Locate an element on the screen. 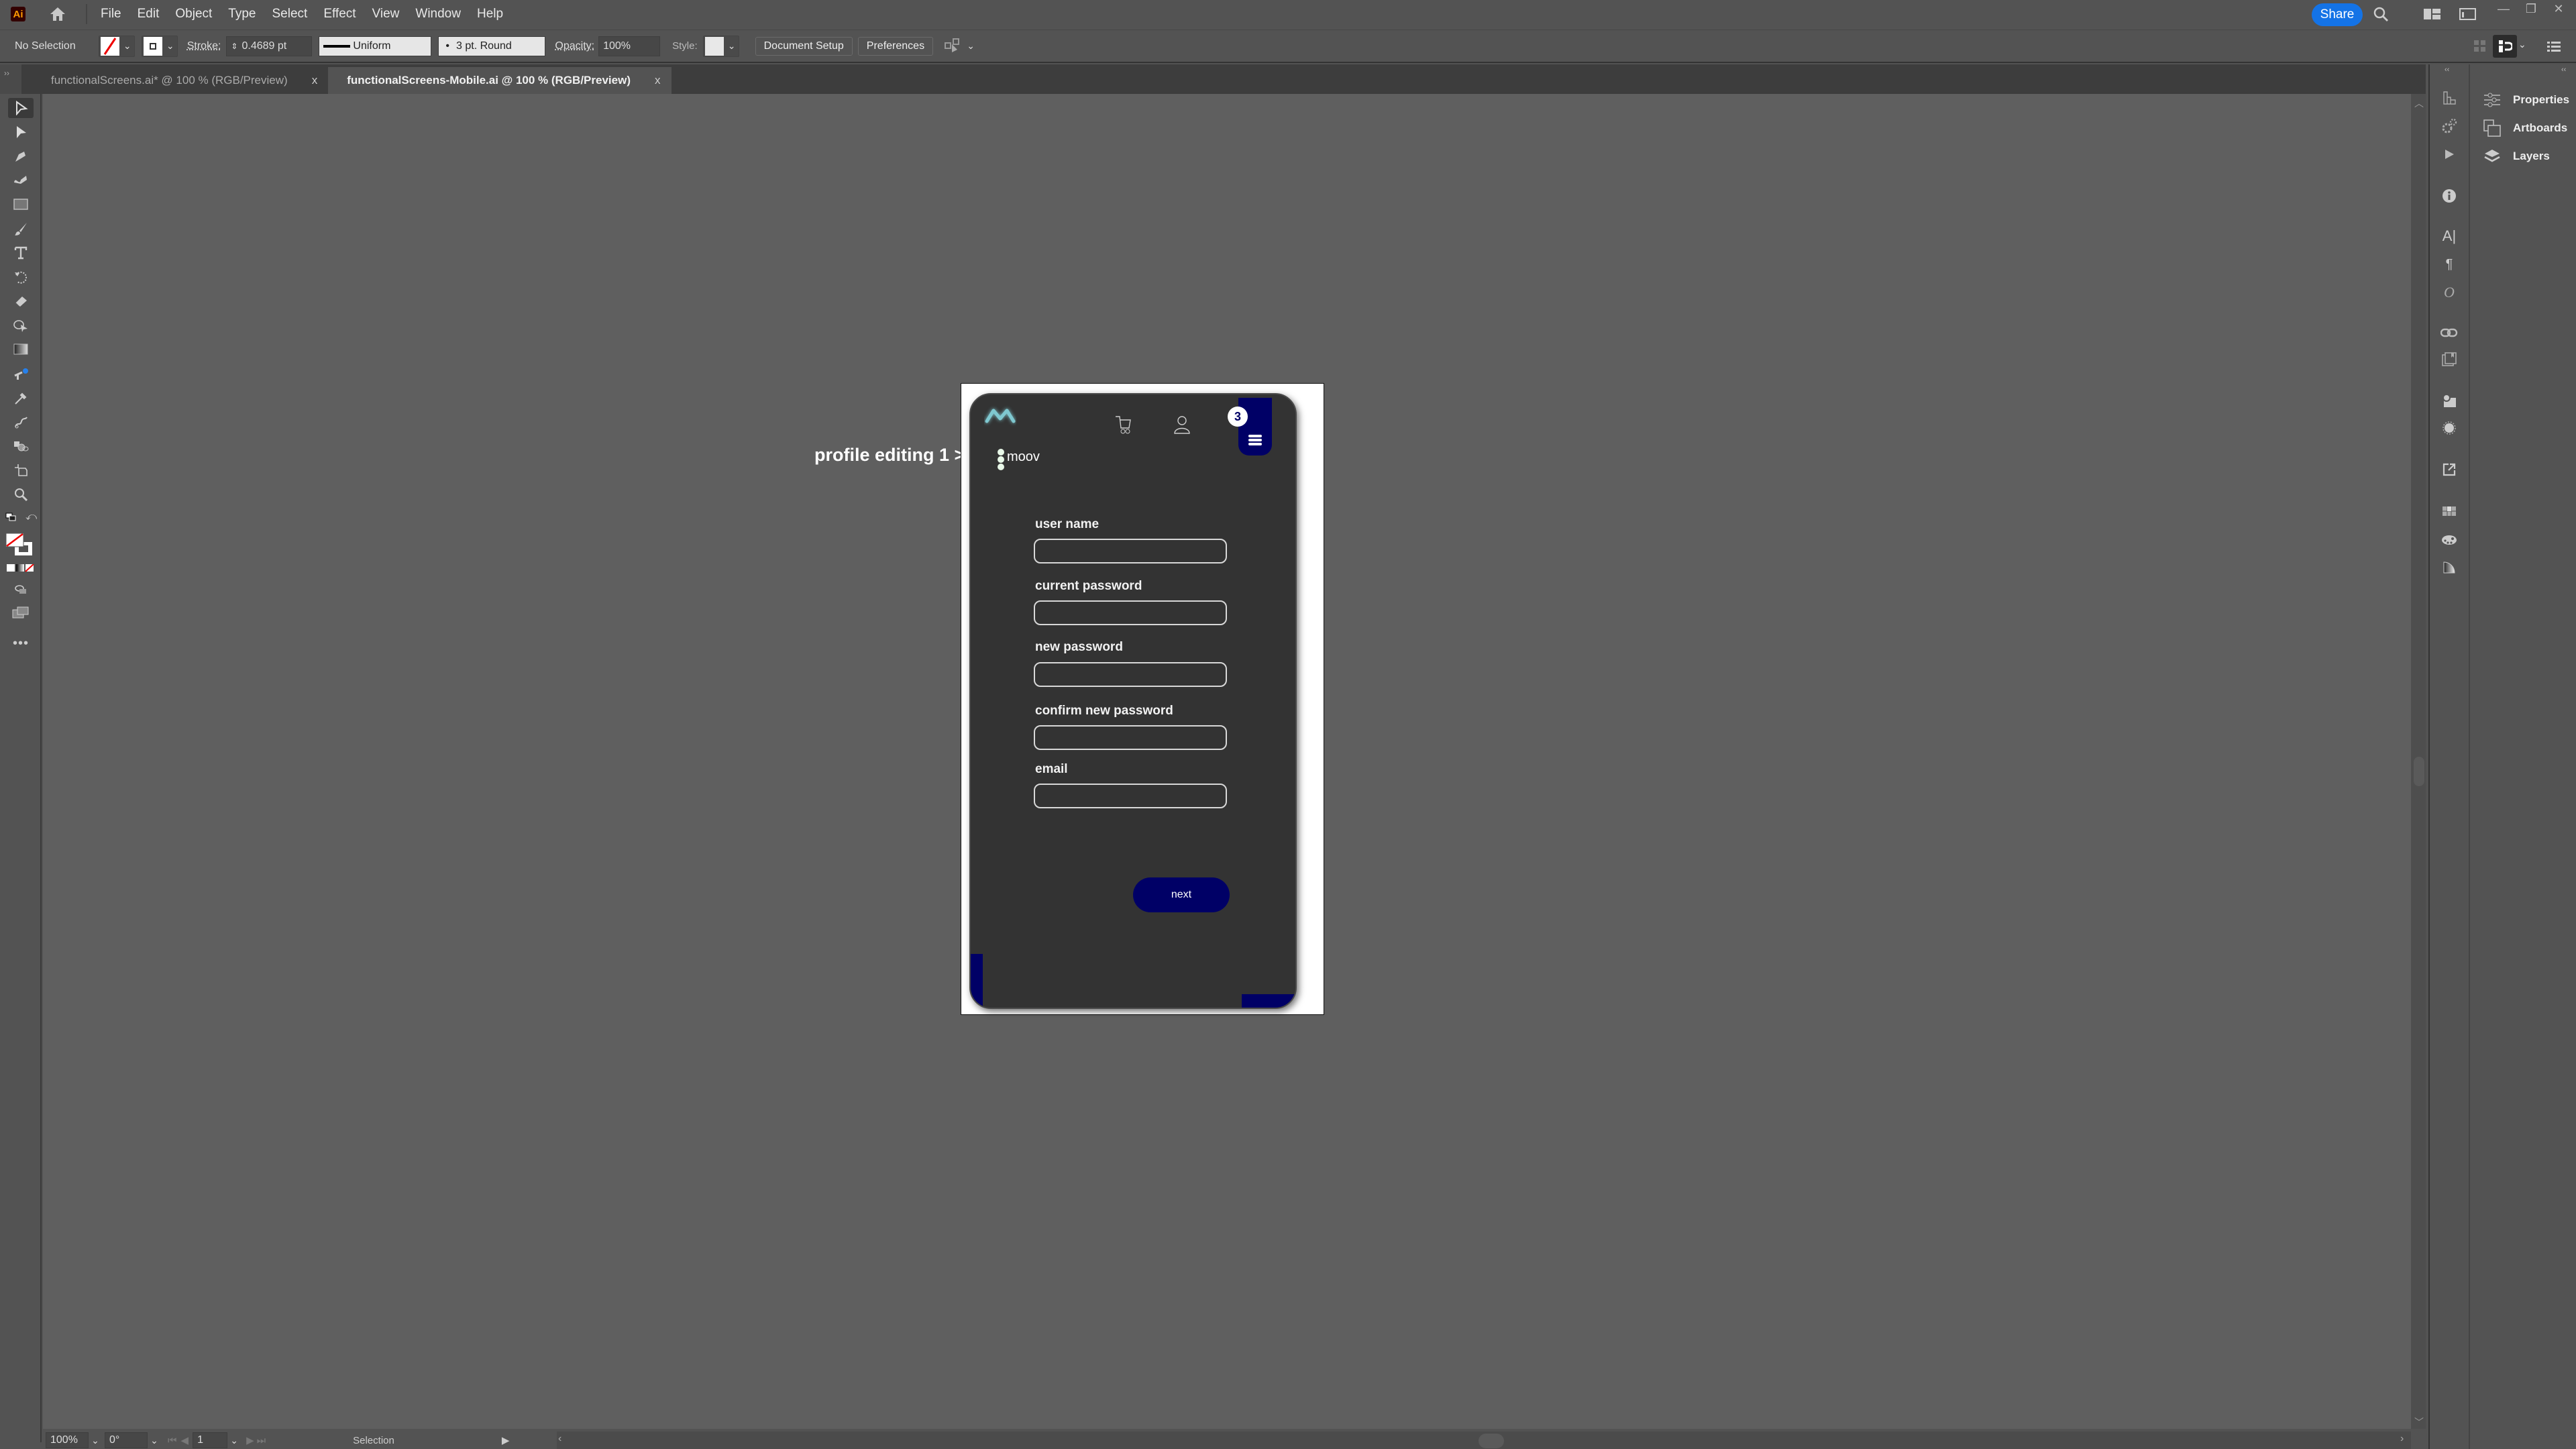 Image resolution: width=2576 pixels, height=1449 pixels. user-profile-icon is located at coordinates (1182, 425).